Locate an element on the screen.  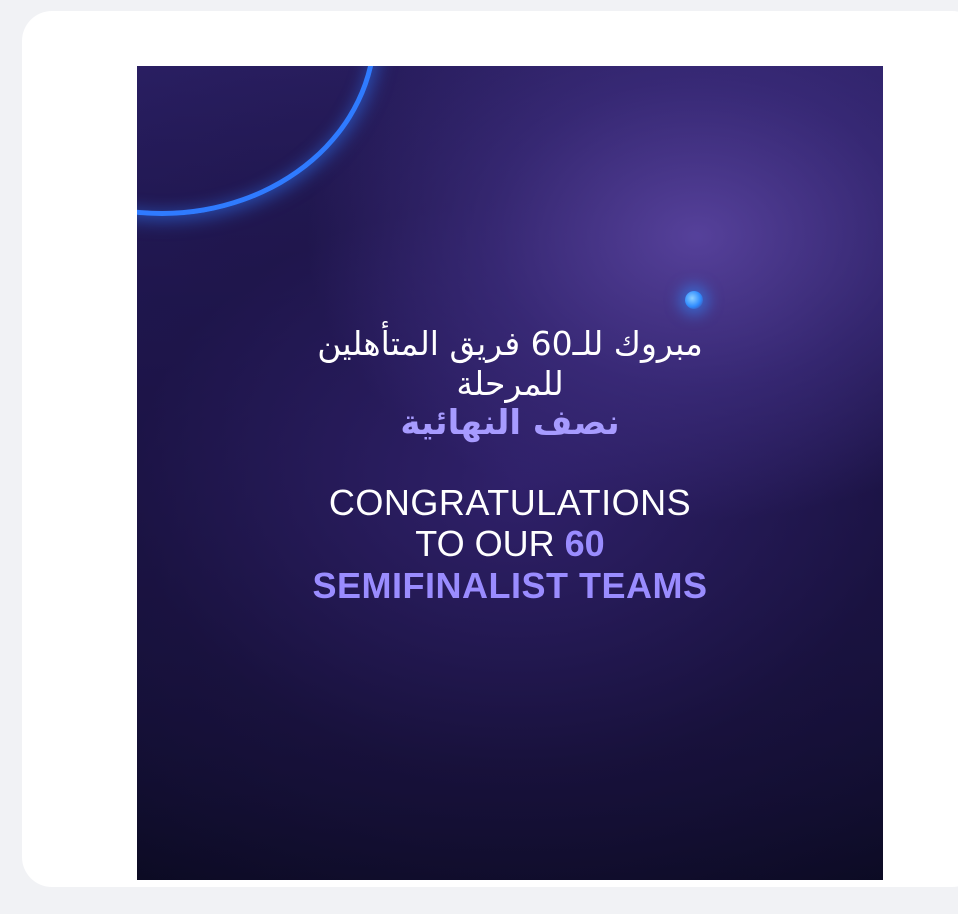
arabic-headline-line-1: مبروك للـ60 فريق المتأهلين is located at coordinates (510, 343).